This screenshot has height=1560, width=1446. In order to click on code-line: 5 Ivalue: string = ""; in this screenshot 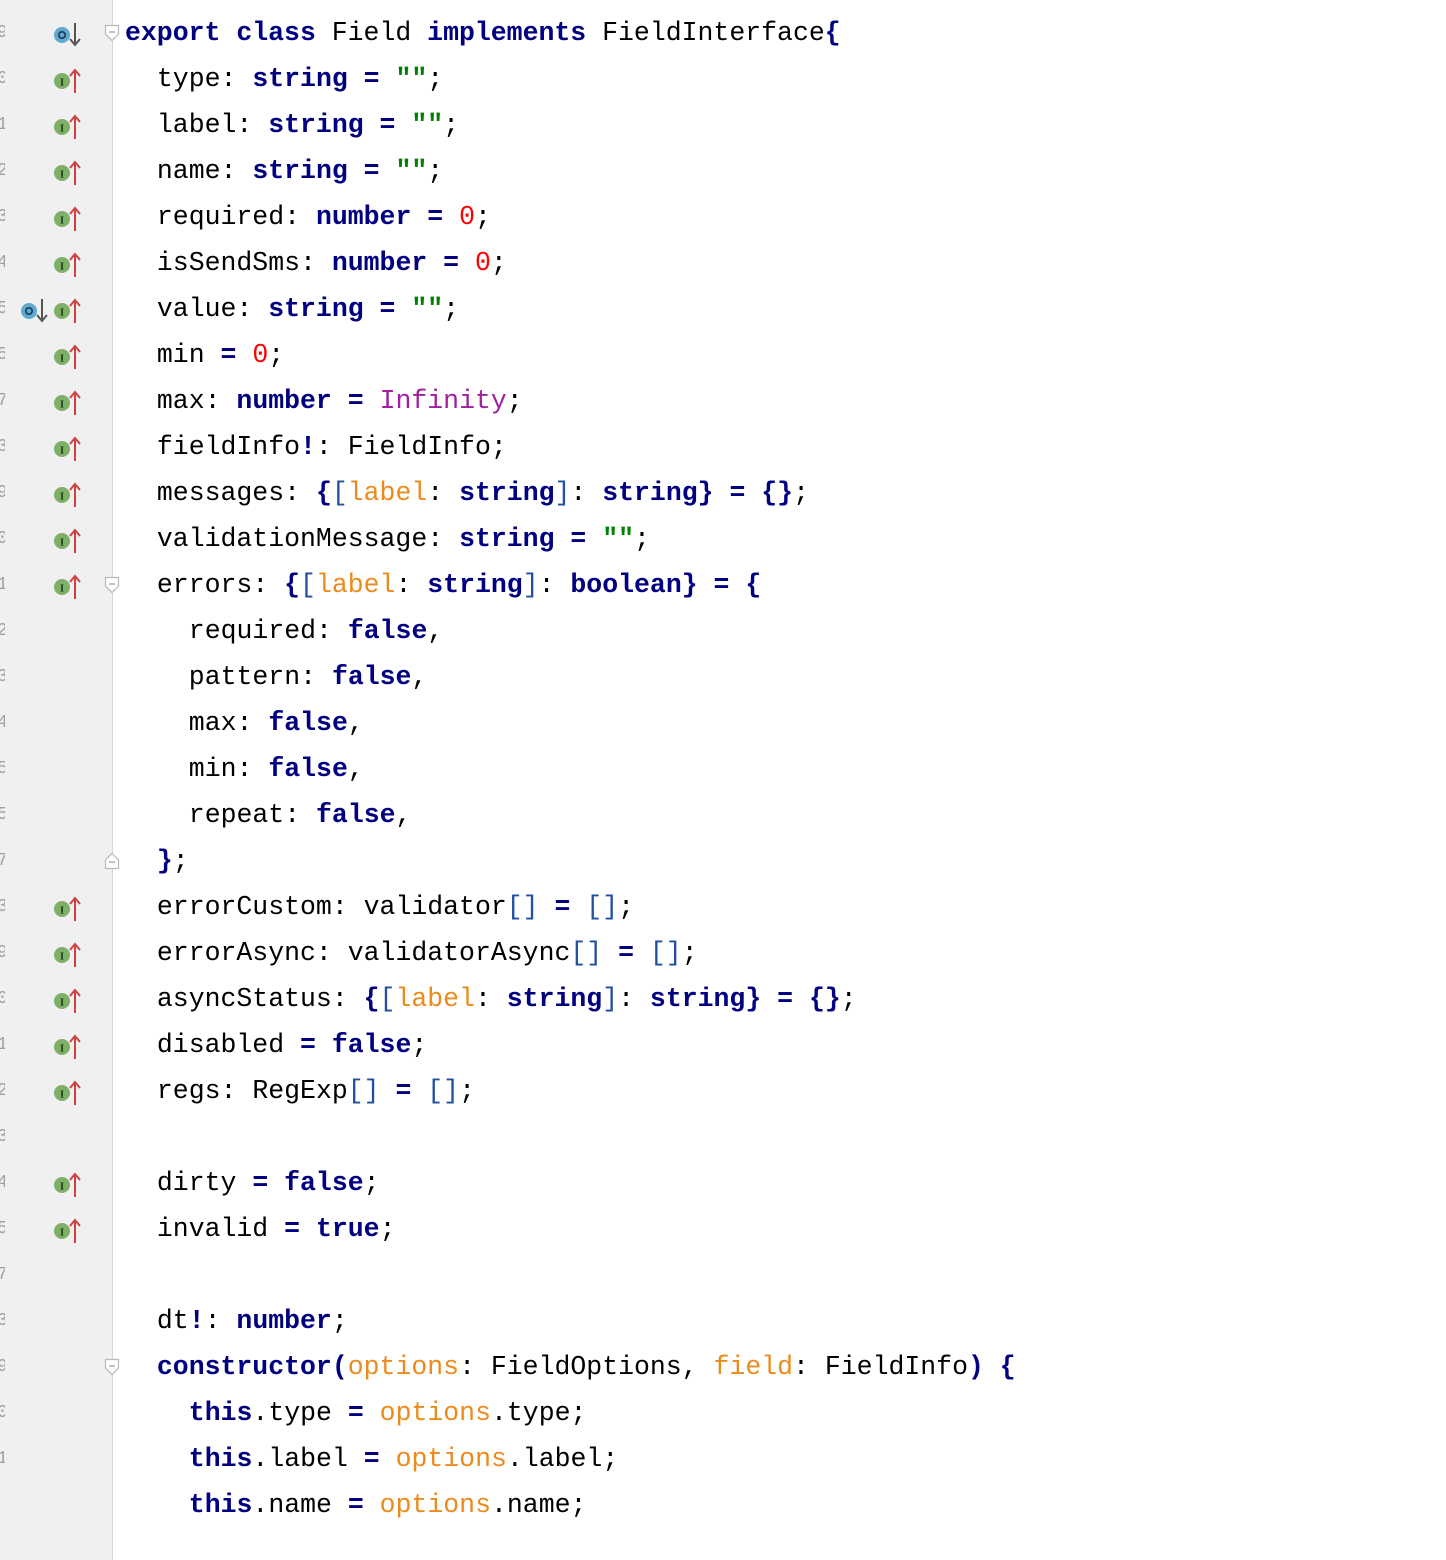, I will do `click(723, 309)`.